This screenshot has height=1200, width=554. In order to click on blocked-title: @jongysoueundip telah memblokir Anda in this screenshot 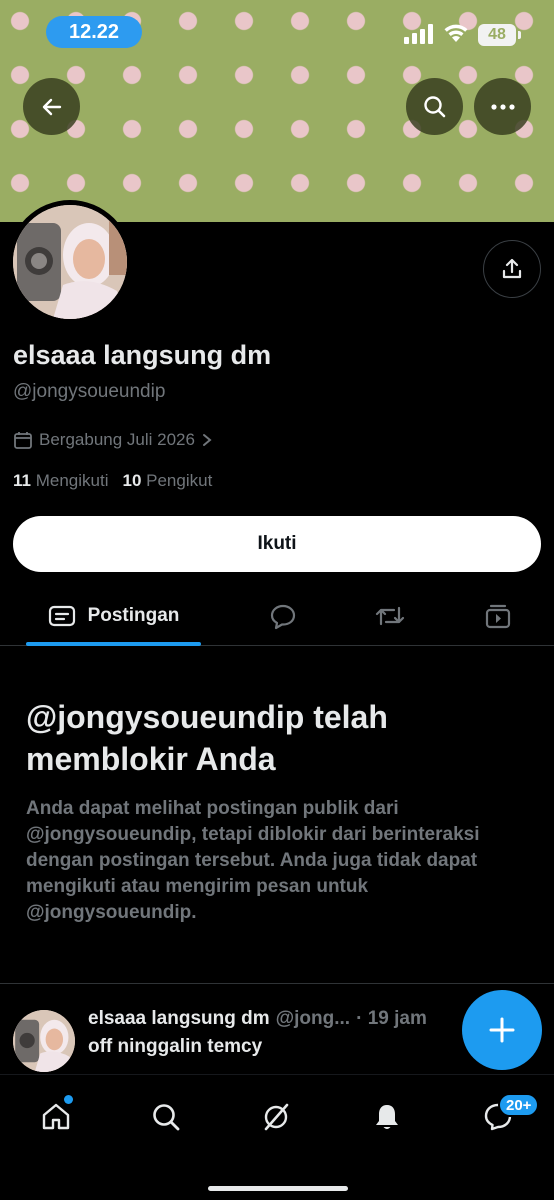, I will do `click(207, 738)`.